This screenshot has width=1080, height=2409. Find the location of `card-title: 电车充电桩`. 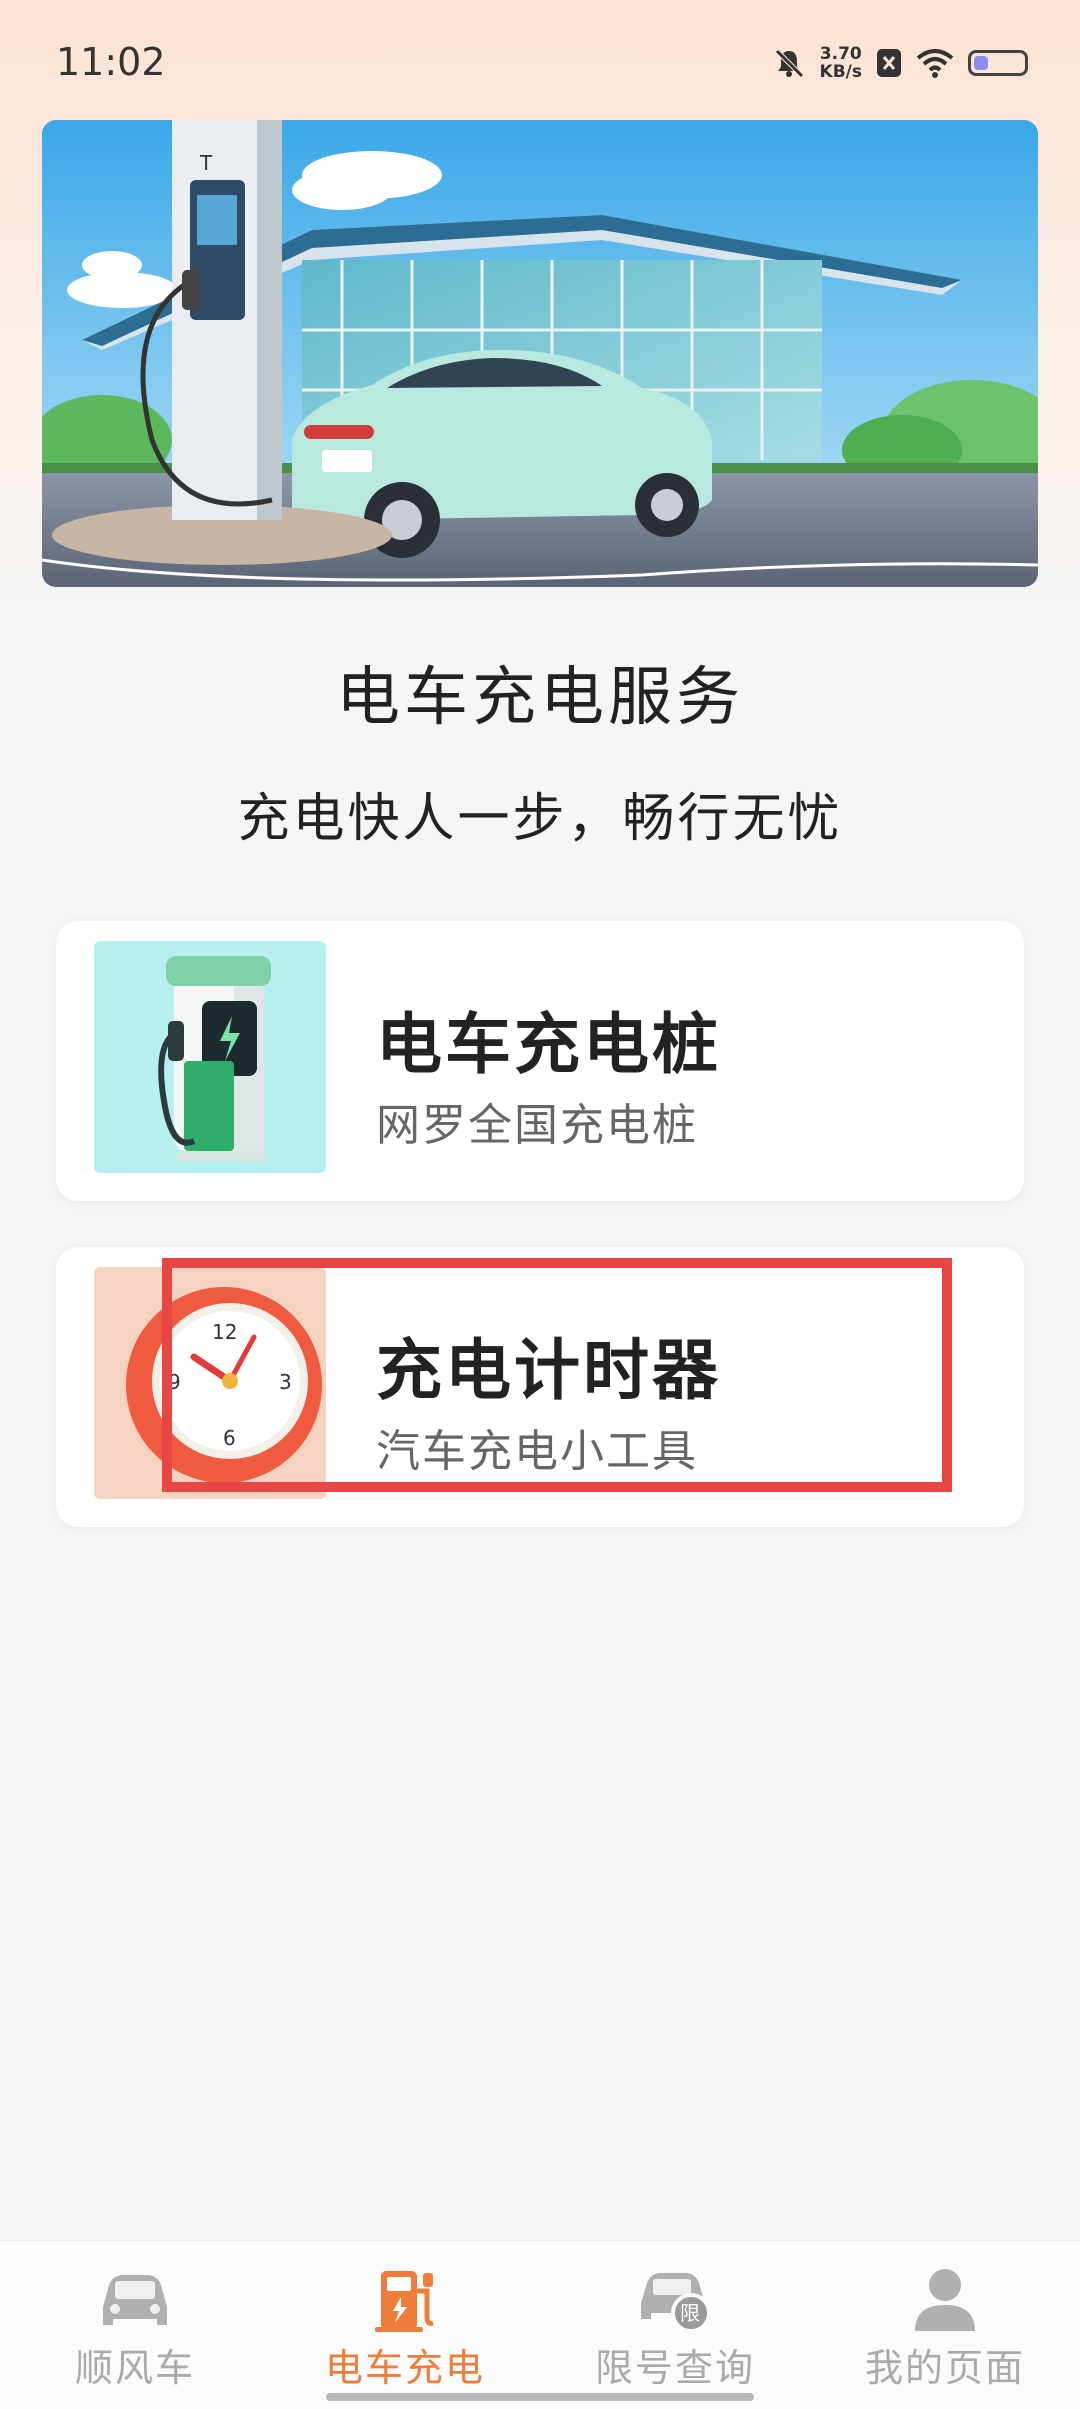

card-title: 电车充电桩 is located at coordinates (548, 1044).